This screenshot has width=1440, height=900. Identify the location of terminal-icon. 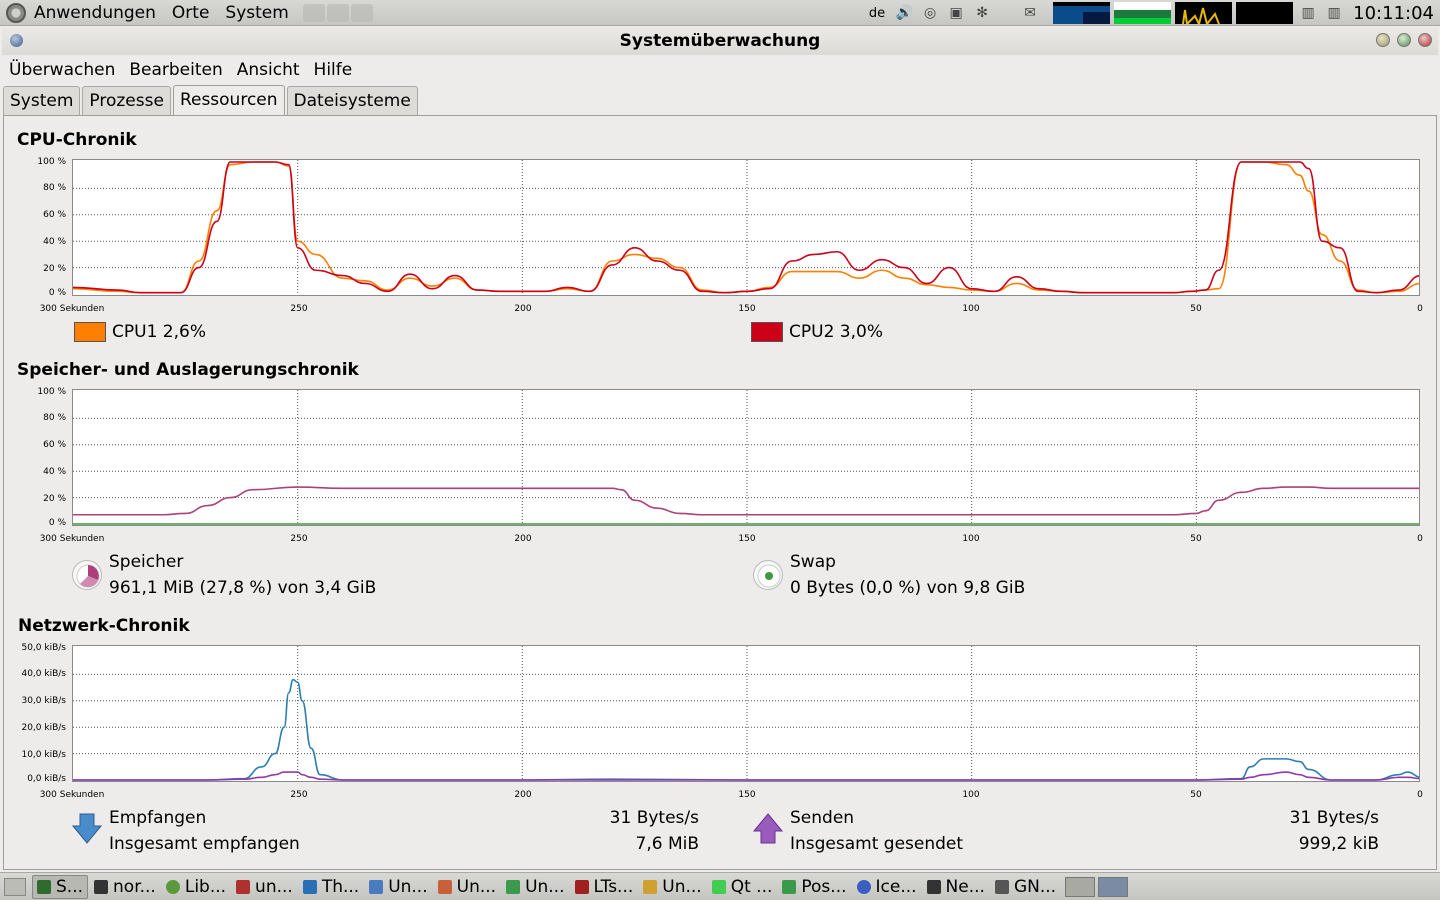
(101, 886).